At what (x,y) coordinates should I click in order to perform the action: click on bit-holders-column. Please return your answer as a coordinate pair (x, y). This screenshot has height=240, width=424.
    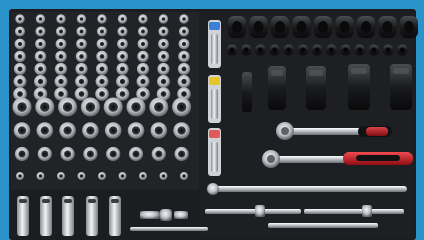
    Looking at the image, I should click on (214, 98).